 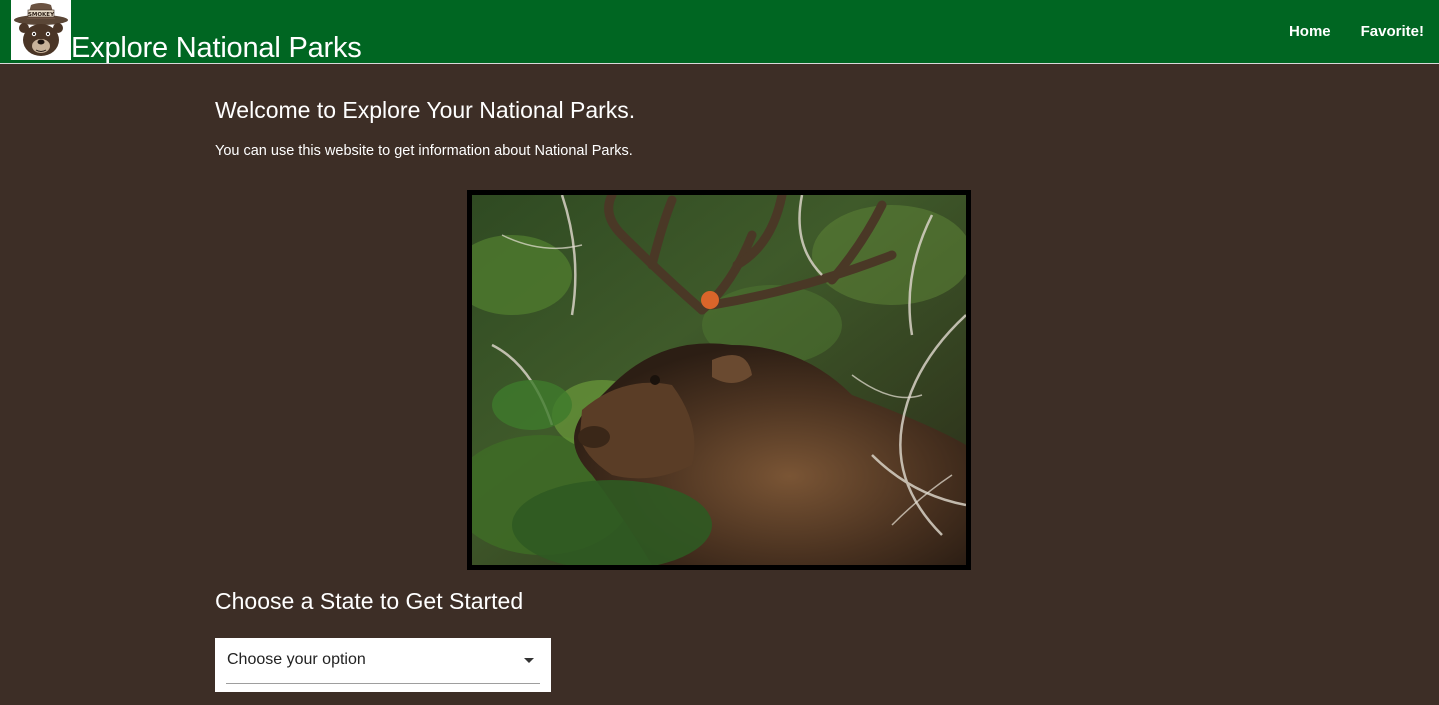 I want to click on caret-down-icon, so click(x=529, y=660).